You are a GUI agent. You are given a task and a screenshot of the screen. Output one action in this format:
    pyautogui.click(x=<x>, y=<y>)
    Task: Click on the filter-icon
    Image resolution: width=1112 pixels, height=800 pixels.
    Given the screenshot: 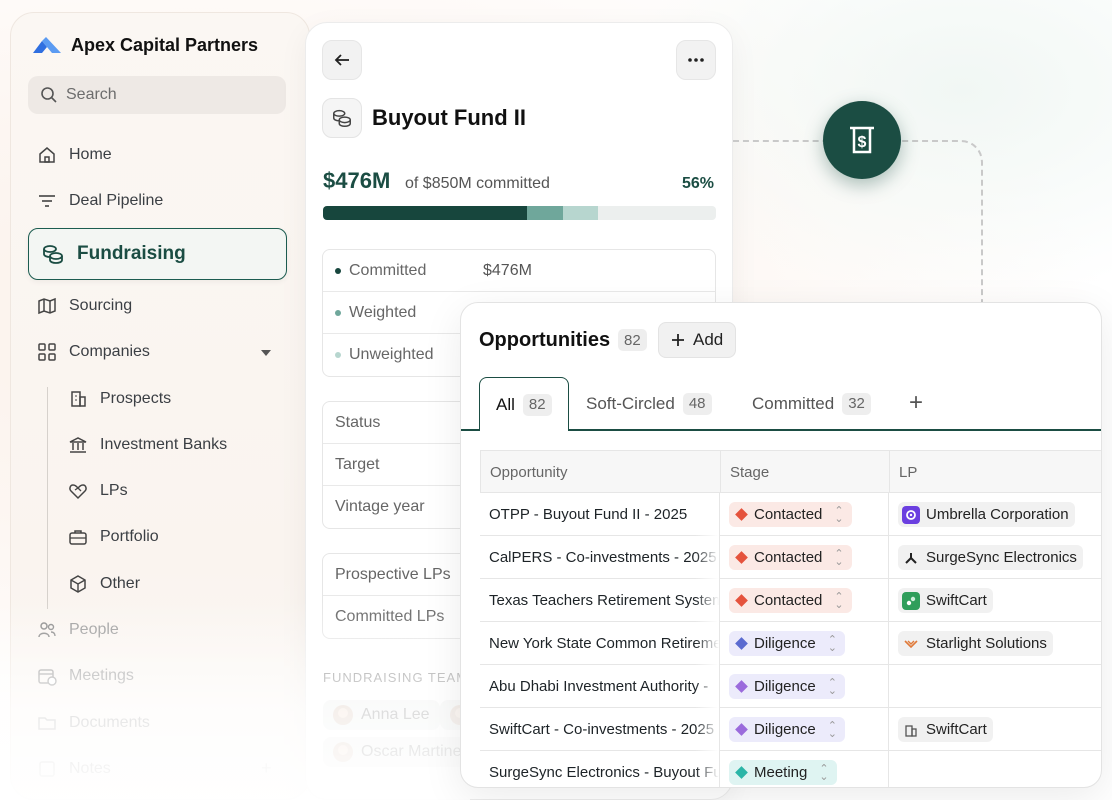 What is the action you would take?
    pyautogui.click(x=47, y=201)
    